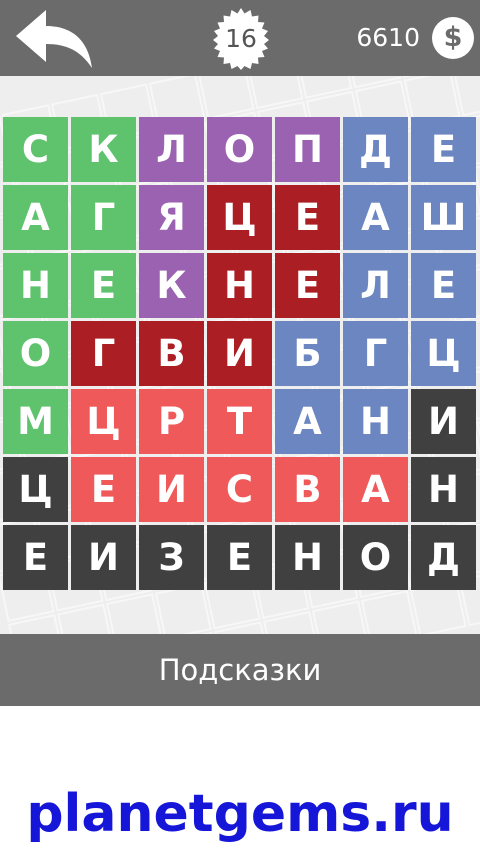 This screenshot has width=480, height=854. I want to click on level-number: 16, so click(241, 38).